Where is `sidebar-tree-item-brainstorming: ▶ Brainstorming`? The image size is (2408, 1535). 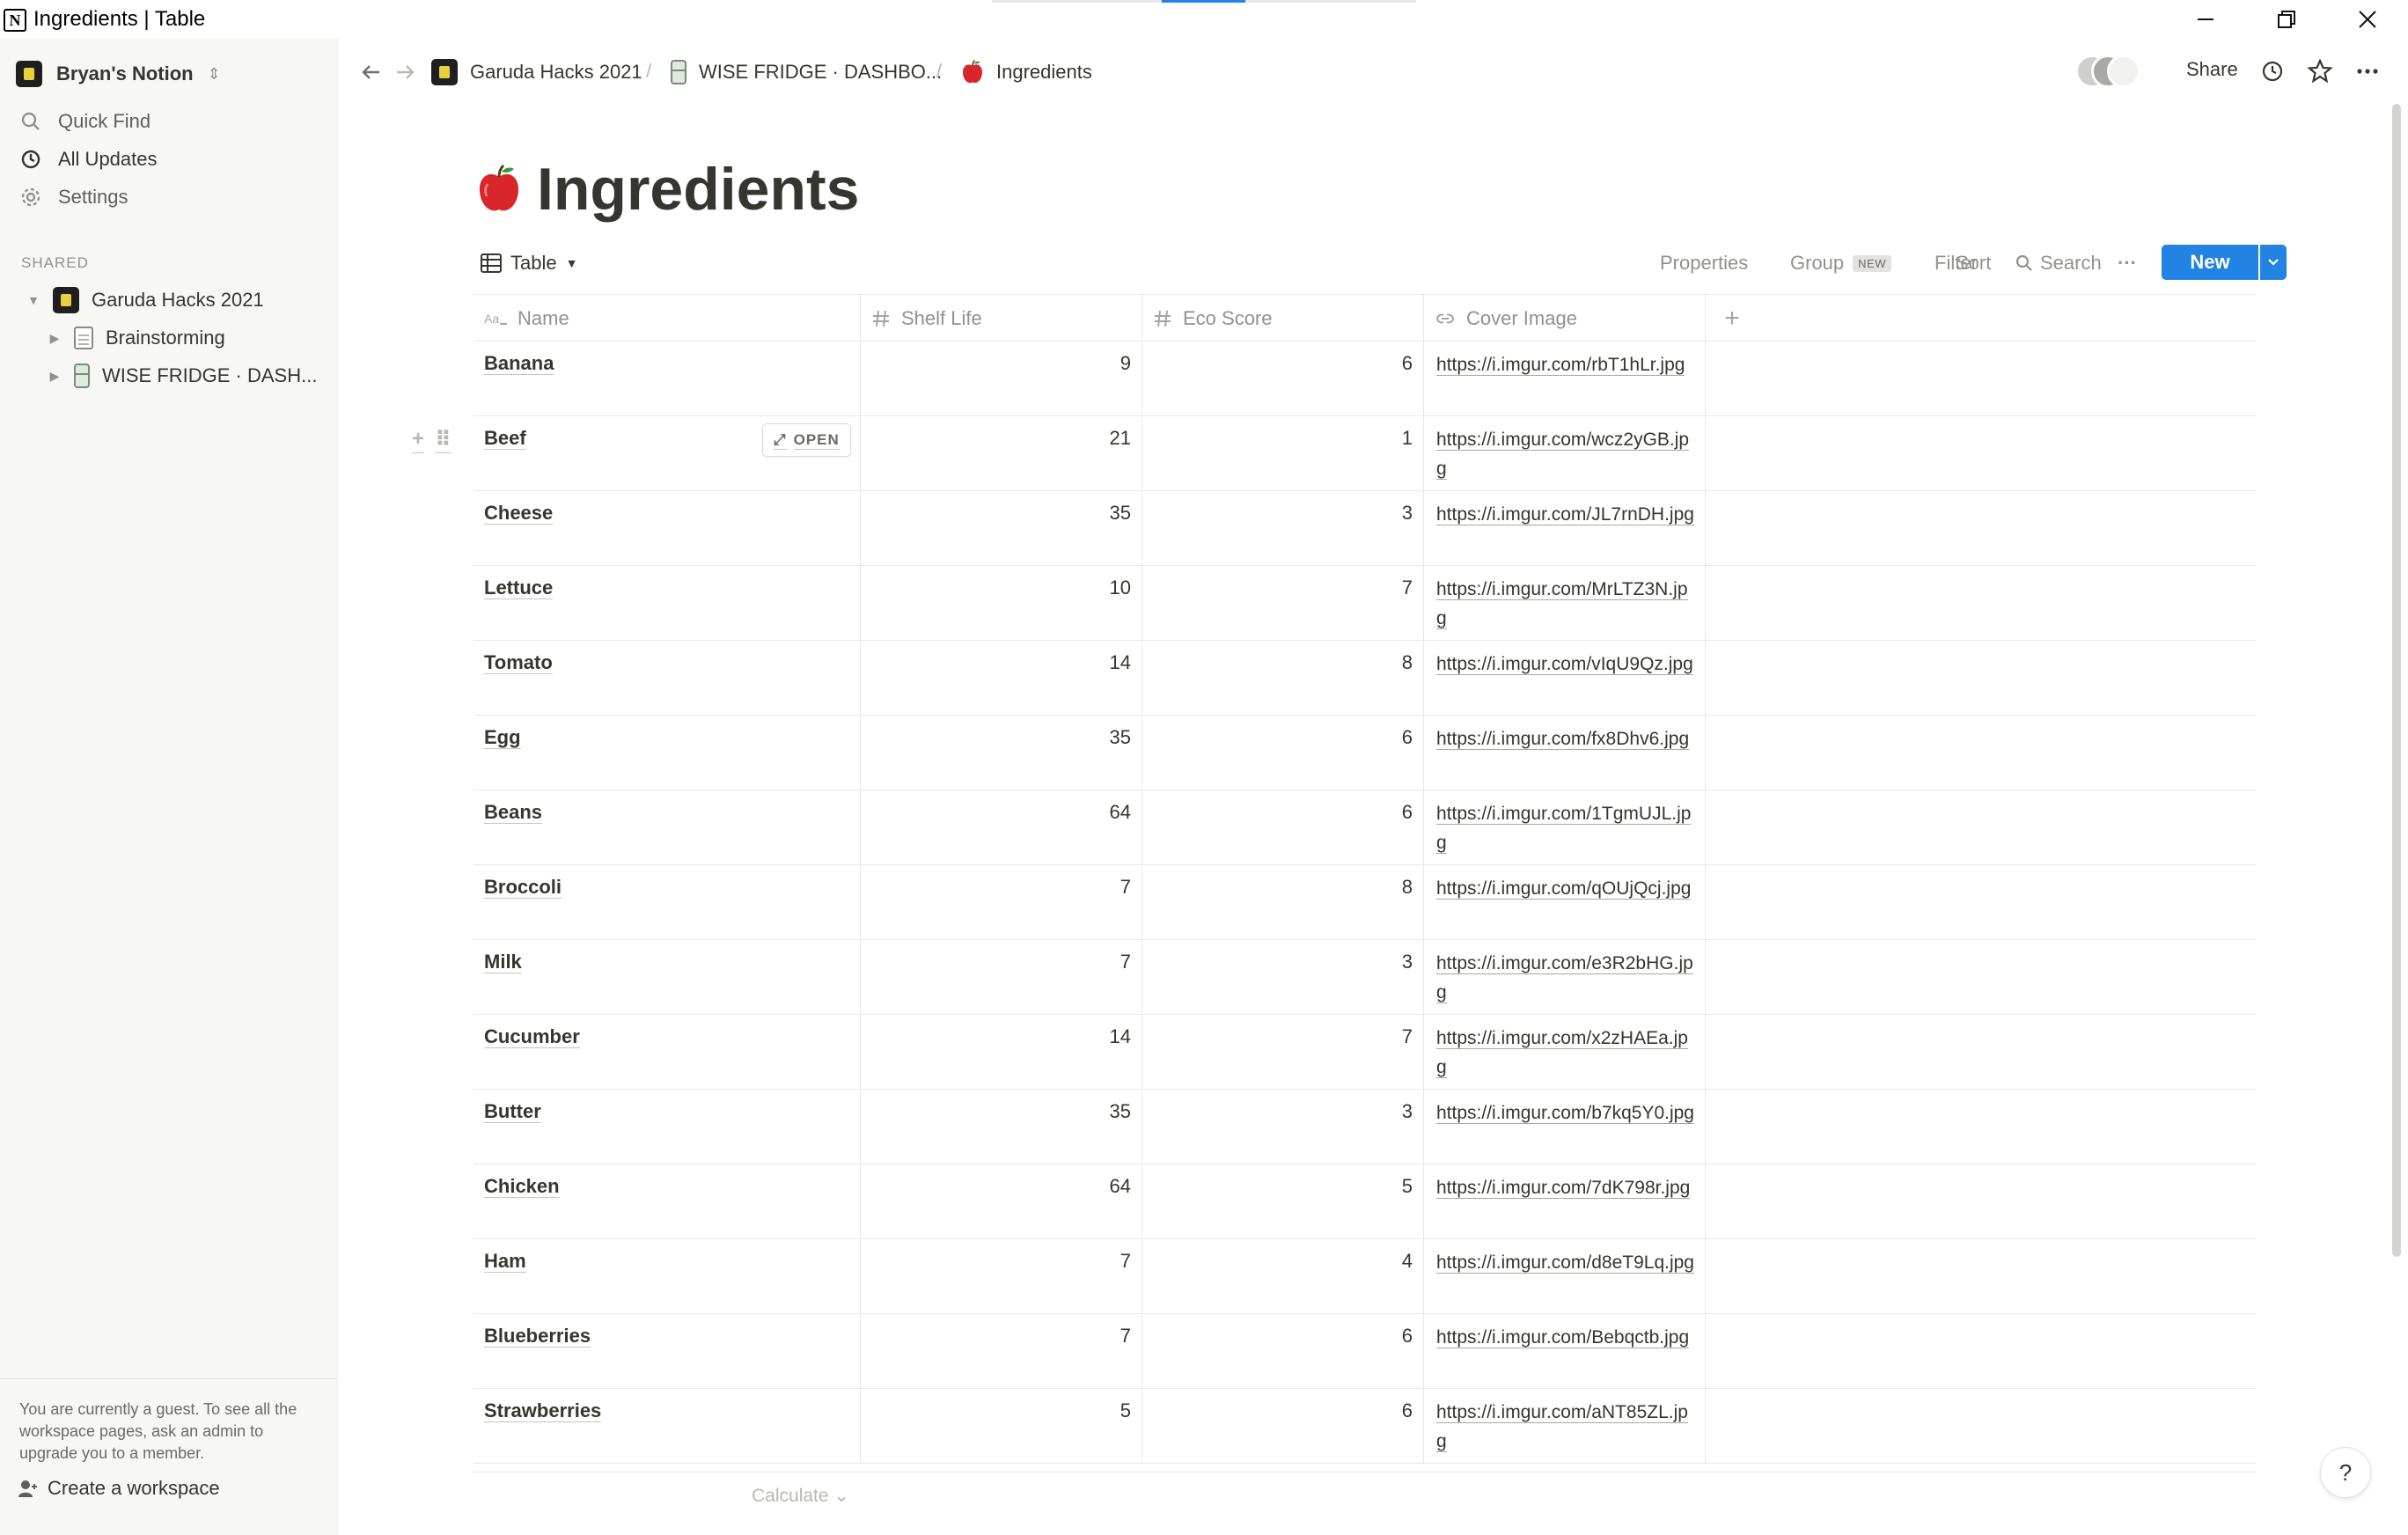
sidebar-tree-item-brainstorming: ▶ Brainstorming is located at coordinates (136, 338).